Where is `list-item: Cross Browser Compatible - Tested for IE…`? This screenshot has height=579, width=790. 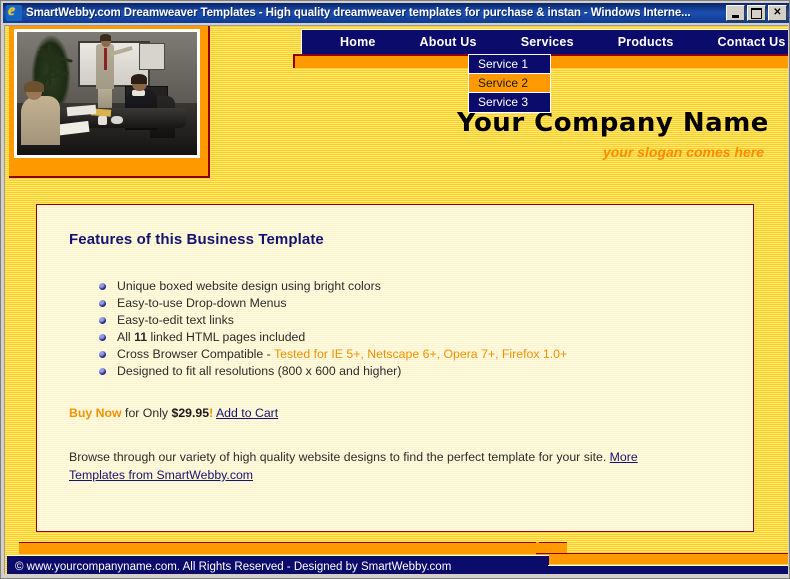 list-item: Cross Browser Compatible - Tested for IE… is located at coordinates (410, 354).